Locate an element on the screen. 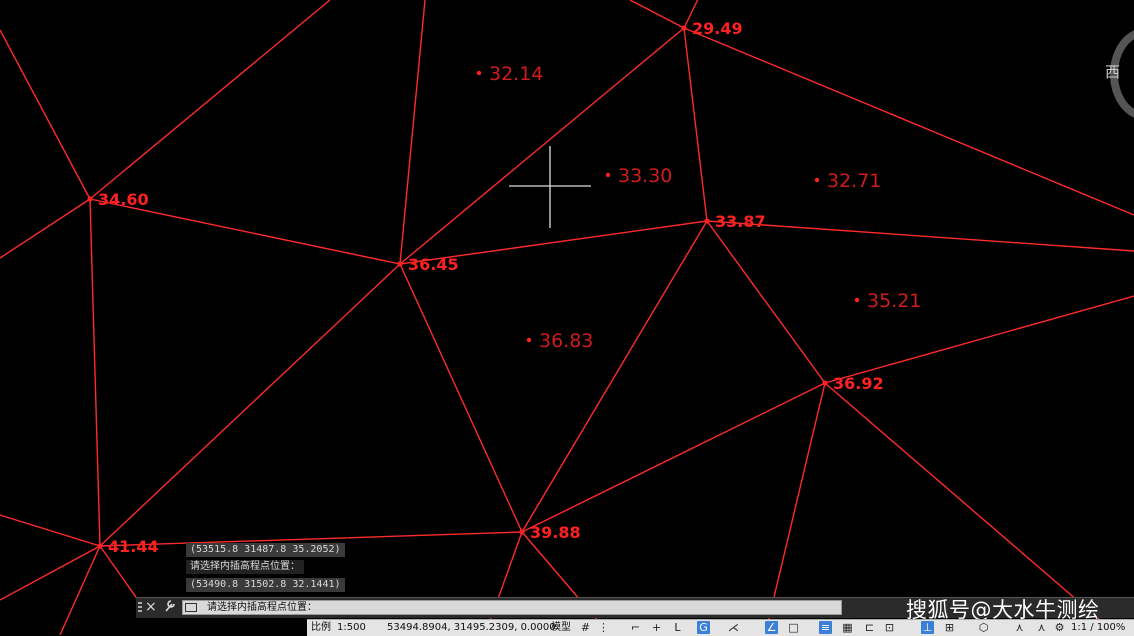  cursor-coordinates: 53494.8904, 31495.2309, 0.0000 is located at coordinates (471, 627).